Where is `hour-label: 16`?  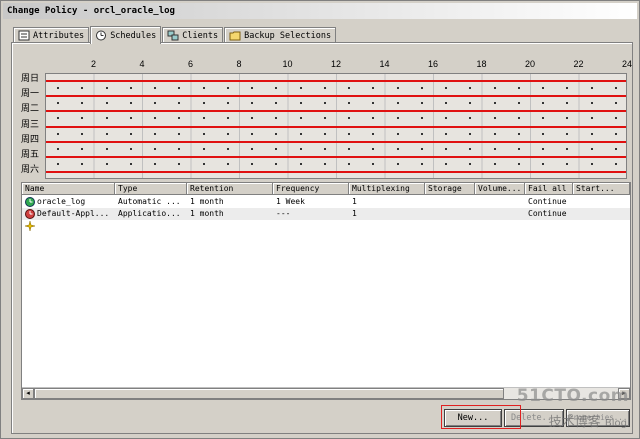 hour-label: 16 is located at coordinates (432, 64).